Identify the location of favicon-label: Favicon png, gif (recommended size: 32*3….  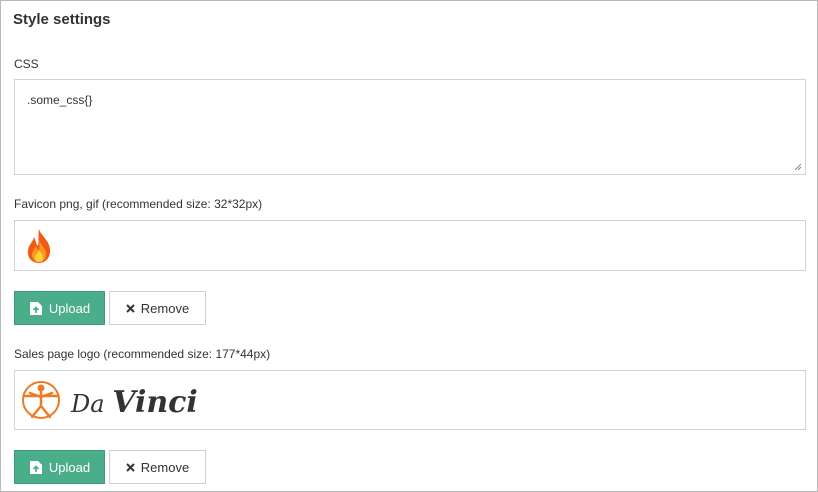
(138, 204).